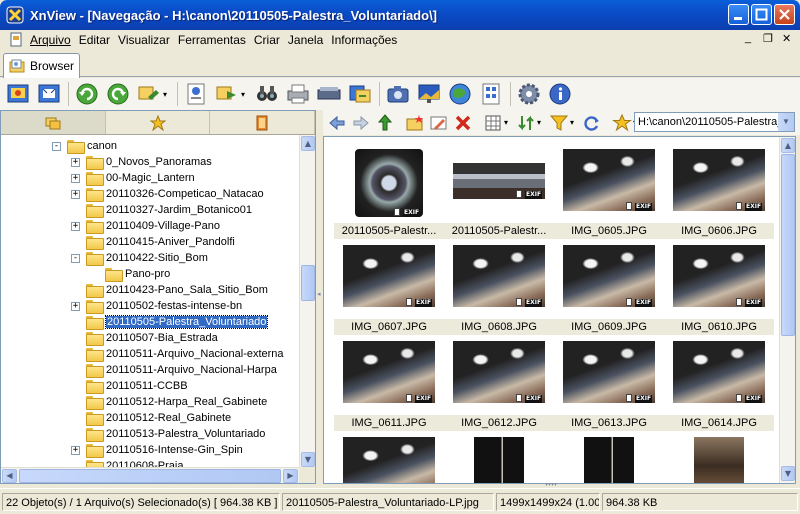 This screenshot has width=800, height=514. What do you see at coordinates (290, 476) in the screenshot?
I see `scroll-right-icon: ▶` at bounding box center [290, 476].